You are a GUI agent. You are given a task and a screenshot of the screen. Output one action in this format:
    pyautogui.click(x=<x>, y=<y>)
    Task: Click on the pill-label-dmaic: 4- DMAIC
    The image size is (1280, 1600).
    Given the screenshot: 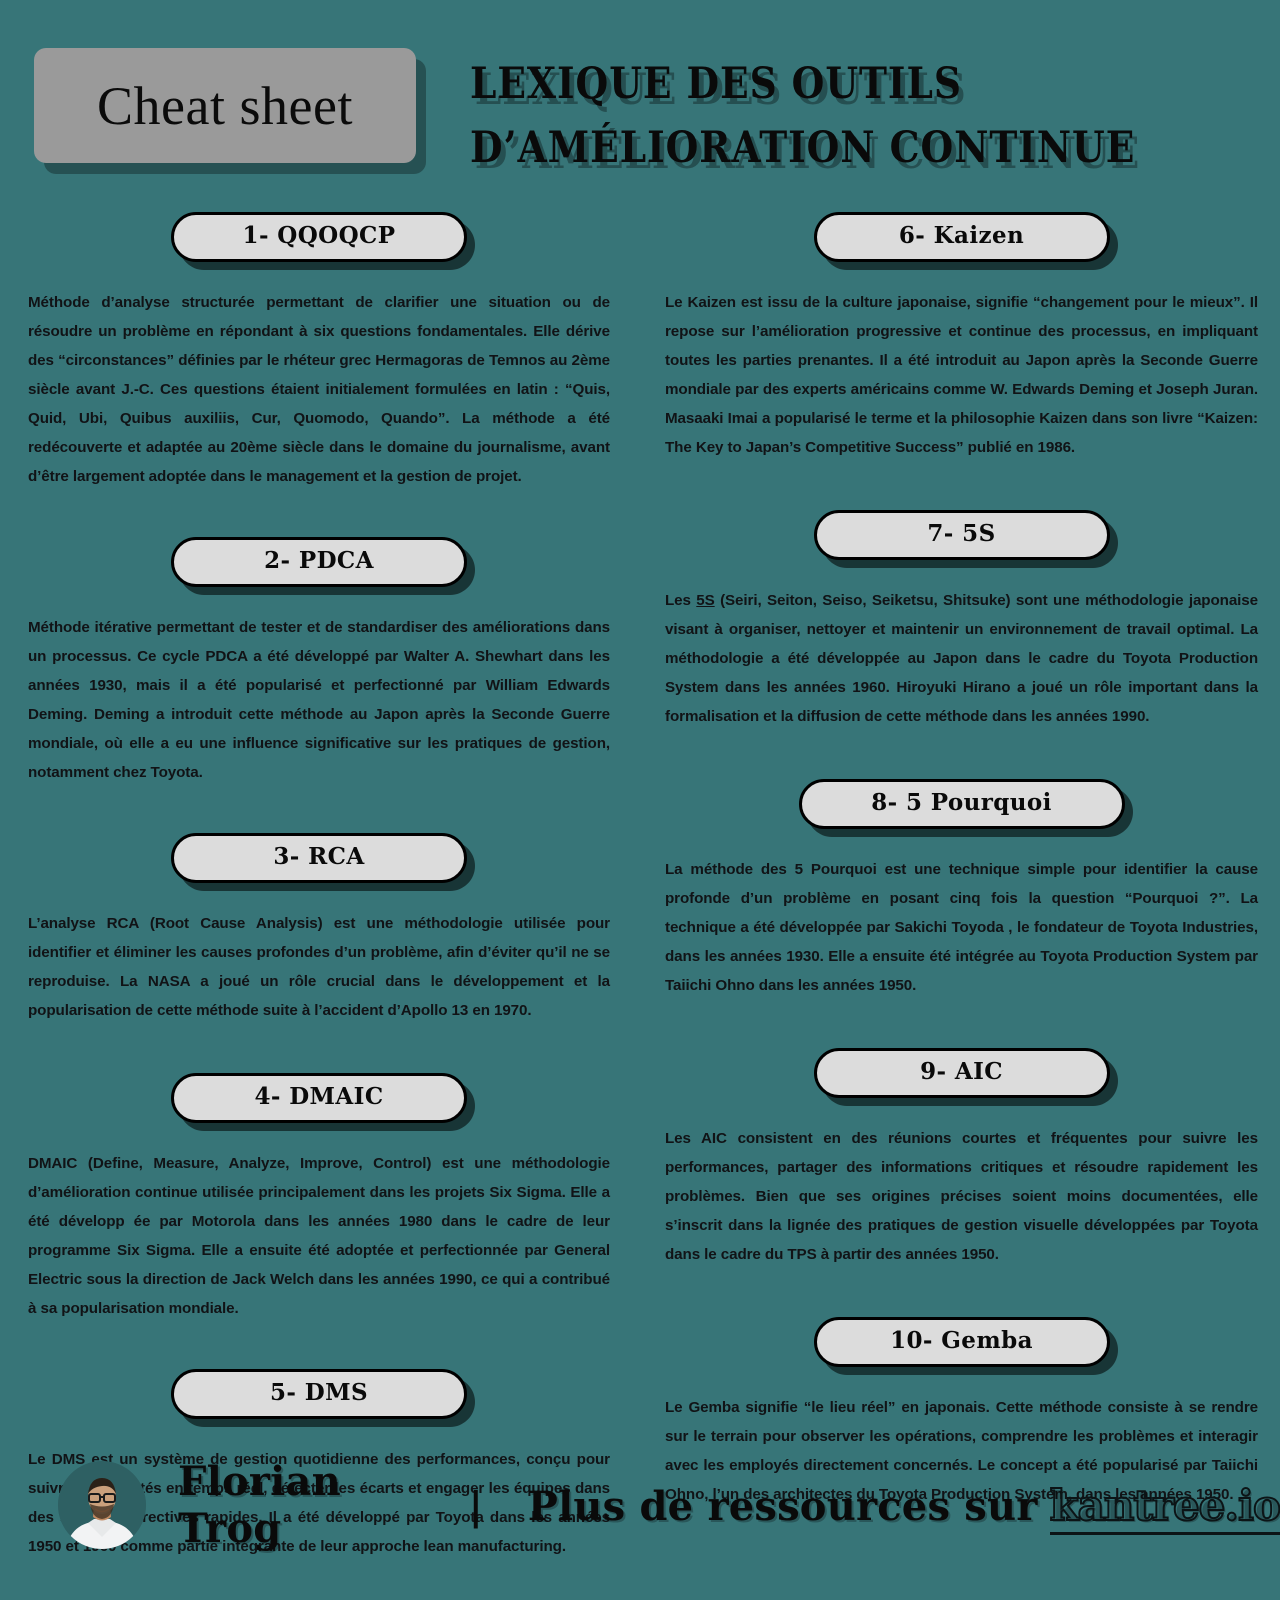 What is the action you would take?
    pyautogui.click(x=319, y=1096)
    